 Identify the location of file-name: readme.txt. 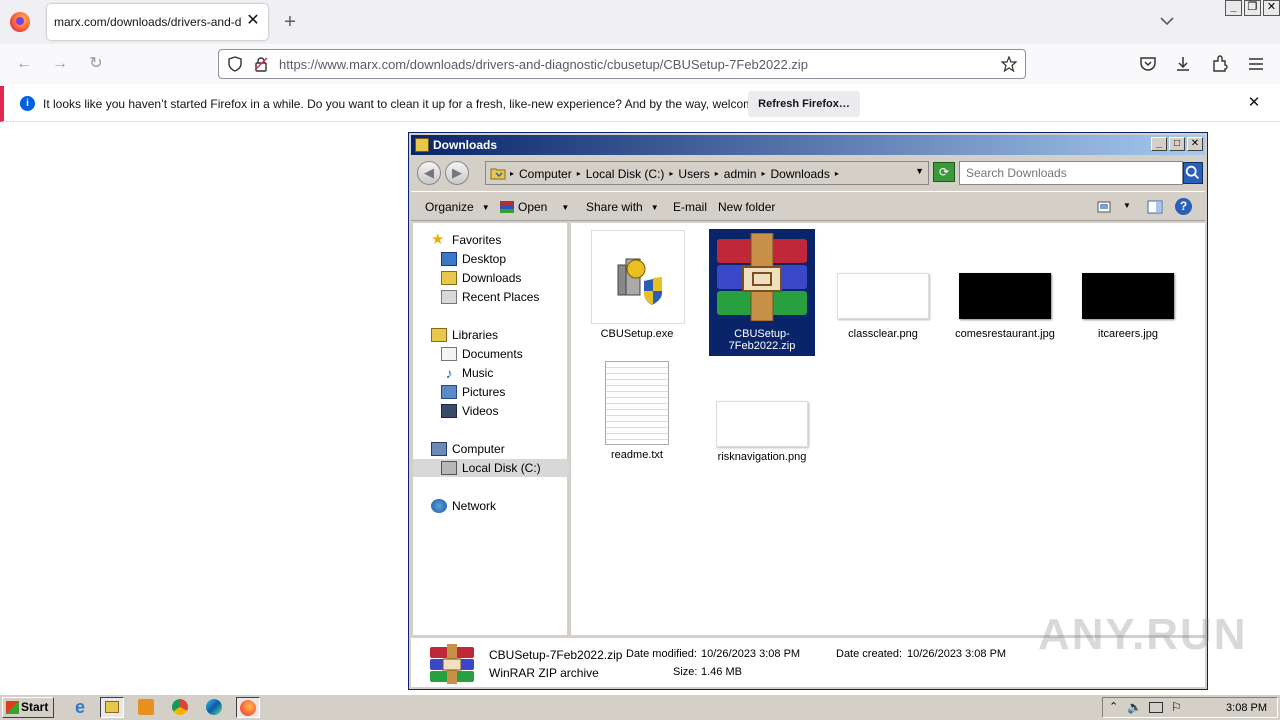
(637, 455).